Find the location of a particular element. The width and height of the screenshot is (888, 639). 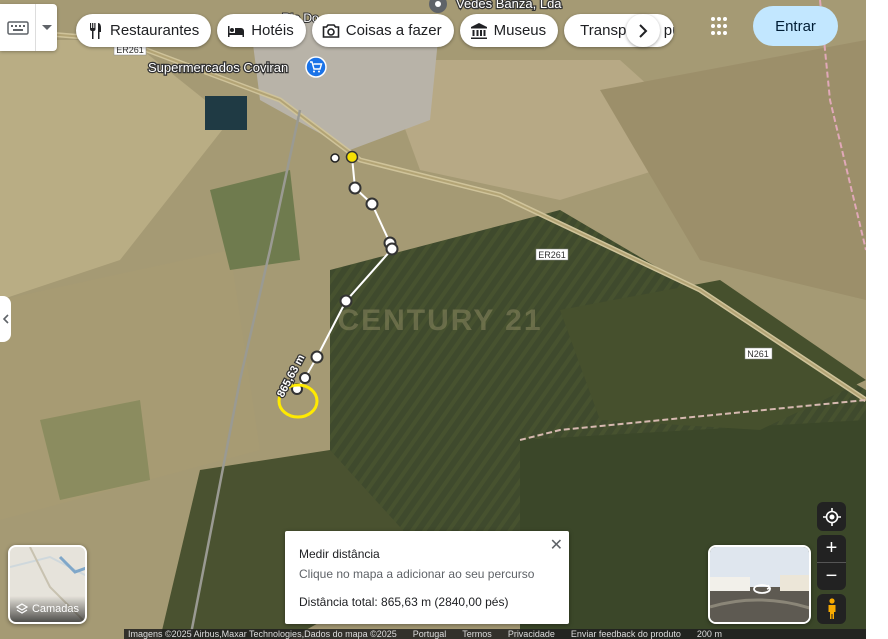

footer-link-privacy: Privacidade is located at coordinates (531, 634).